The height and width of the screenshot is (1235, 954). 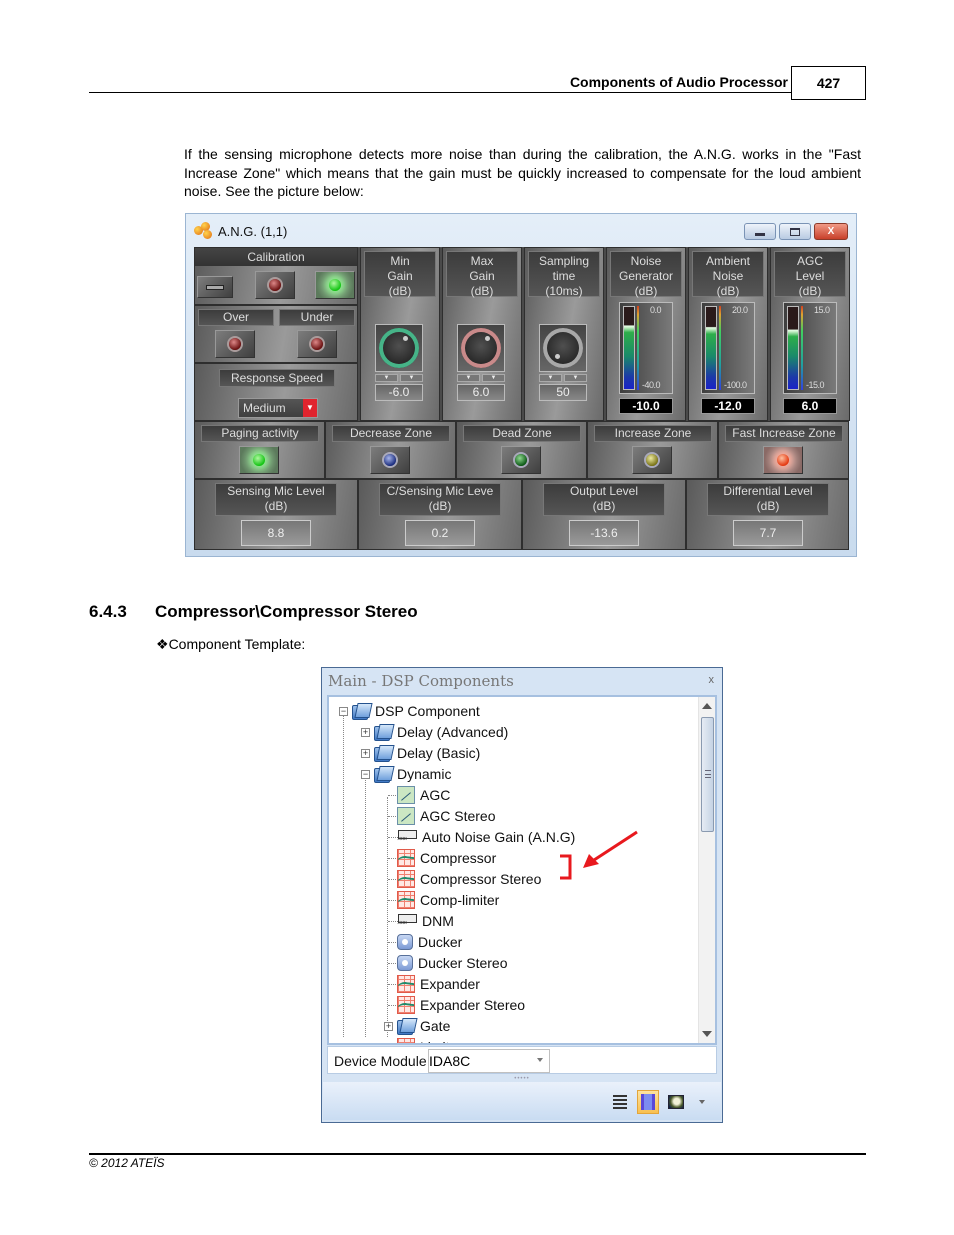 I want to click on tree-item-label: DSP Component, so click(x=427, y=711).